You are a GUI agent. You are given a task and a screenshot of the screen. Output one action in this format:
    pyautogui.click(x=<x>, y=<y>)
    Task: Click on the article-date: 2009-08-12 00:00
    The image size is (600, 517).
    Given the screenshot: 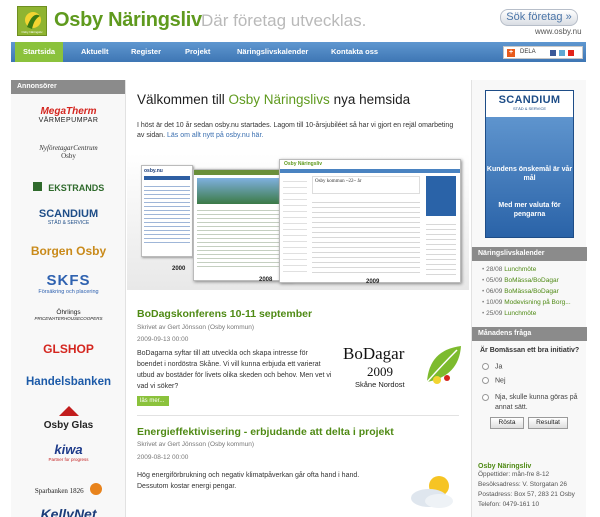 What is the action you would take?
    pyautogui.click(x=163, y=457)
    